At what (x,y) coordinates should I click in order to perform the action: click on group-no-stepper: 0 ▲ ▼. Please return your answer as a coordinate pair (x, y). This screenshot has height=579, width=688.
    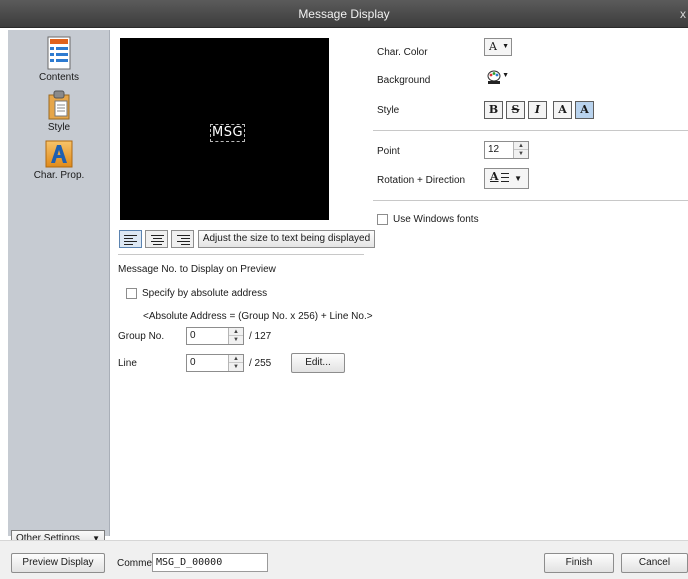
    Looking at the image, I should click on (215, 336).